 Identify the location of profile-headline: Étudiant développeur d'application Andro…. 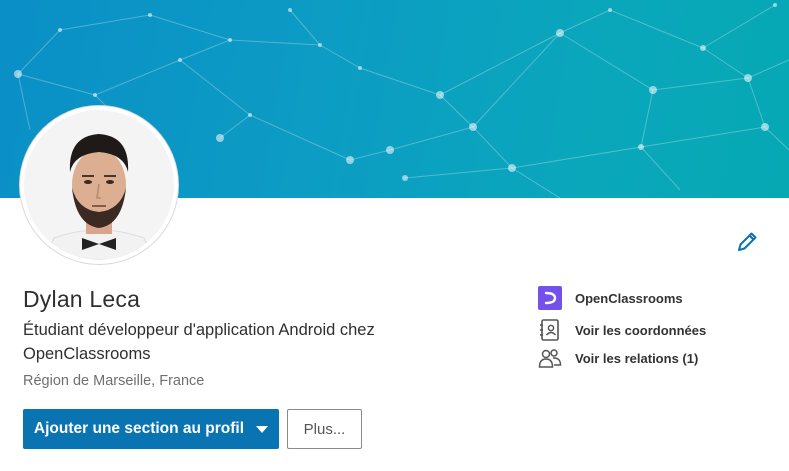
(199, 342).